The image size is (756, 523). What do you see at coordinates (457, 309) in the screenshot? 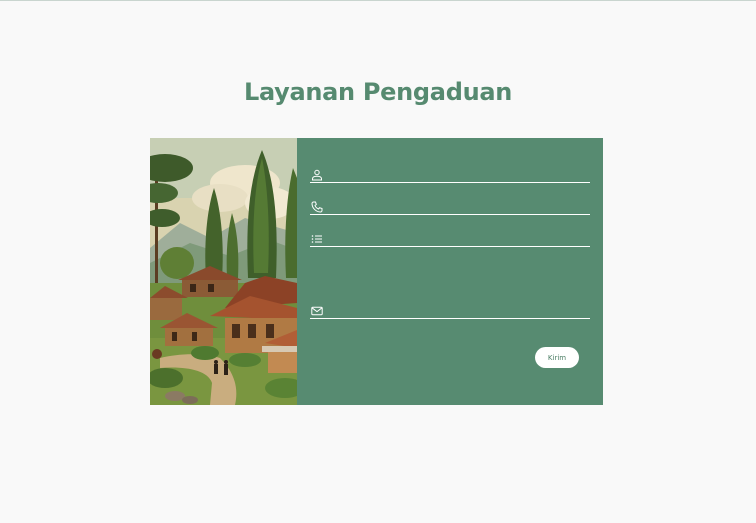
I see `email-input` at bounding box center [457, 309].